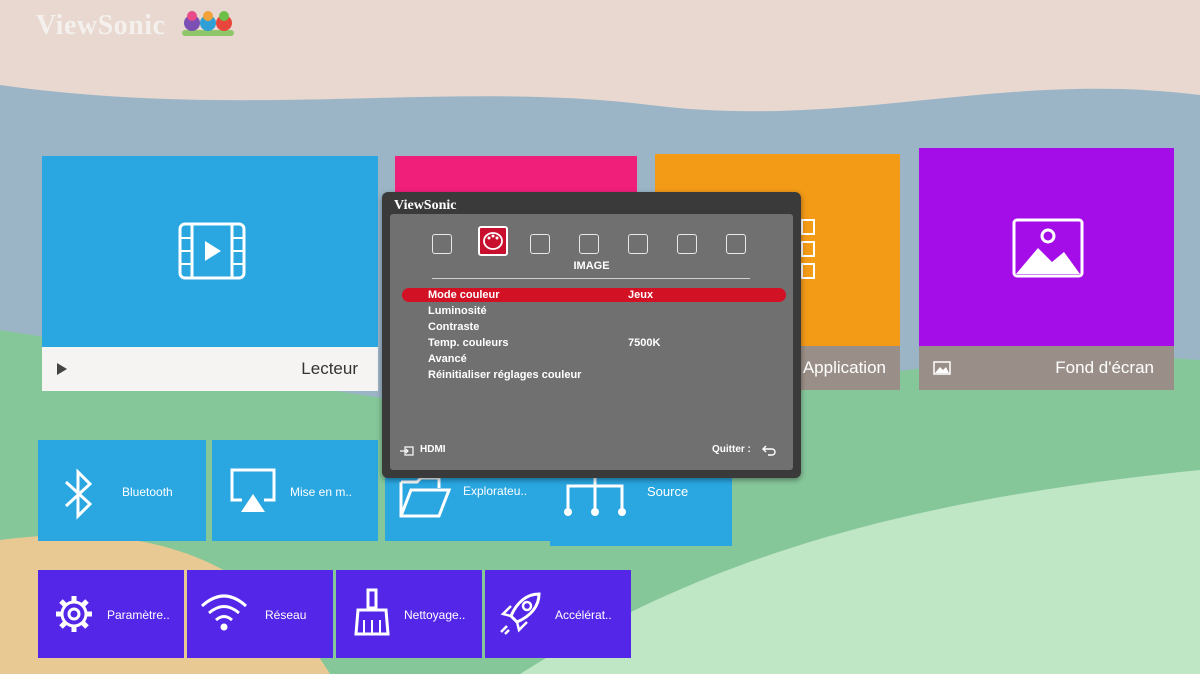 The image size is (1200, 674). Describe the element at coordinates (1104, 367) in the screenshot. I see `tile-fond-ecran-label: Fond d'écran` at that location.